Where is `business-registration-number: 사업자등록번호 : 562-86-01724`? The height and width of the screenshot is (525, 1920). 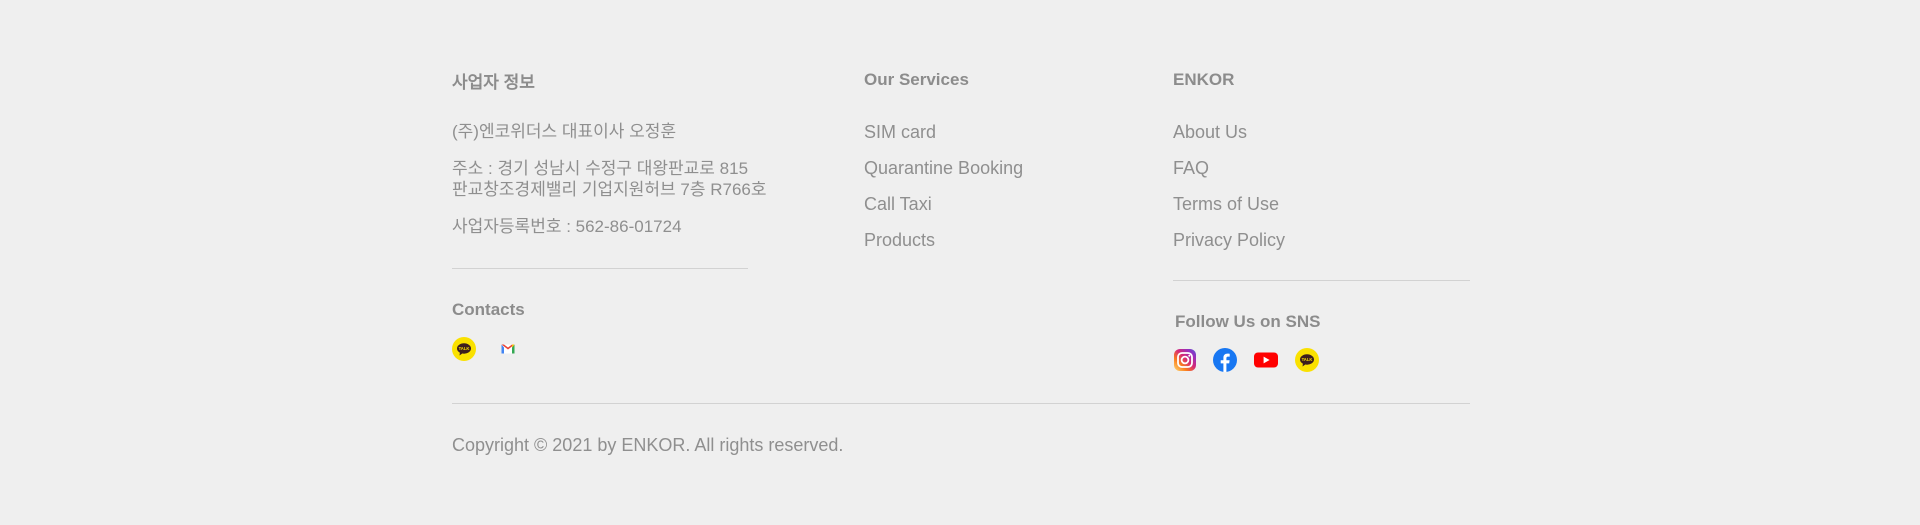 business-registration-number: 사업자등록번호 : 562-86-01724 is located at coordinates (567, 226).